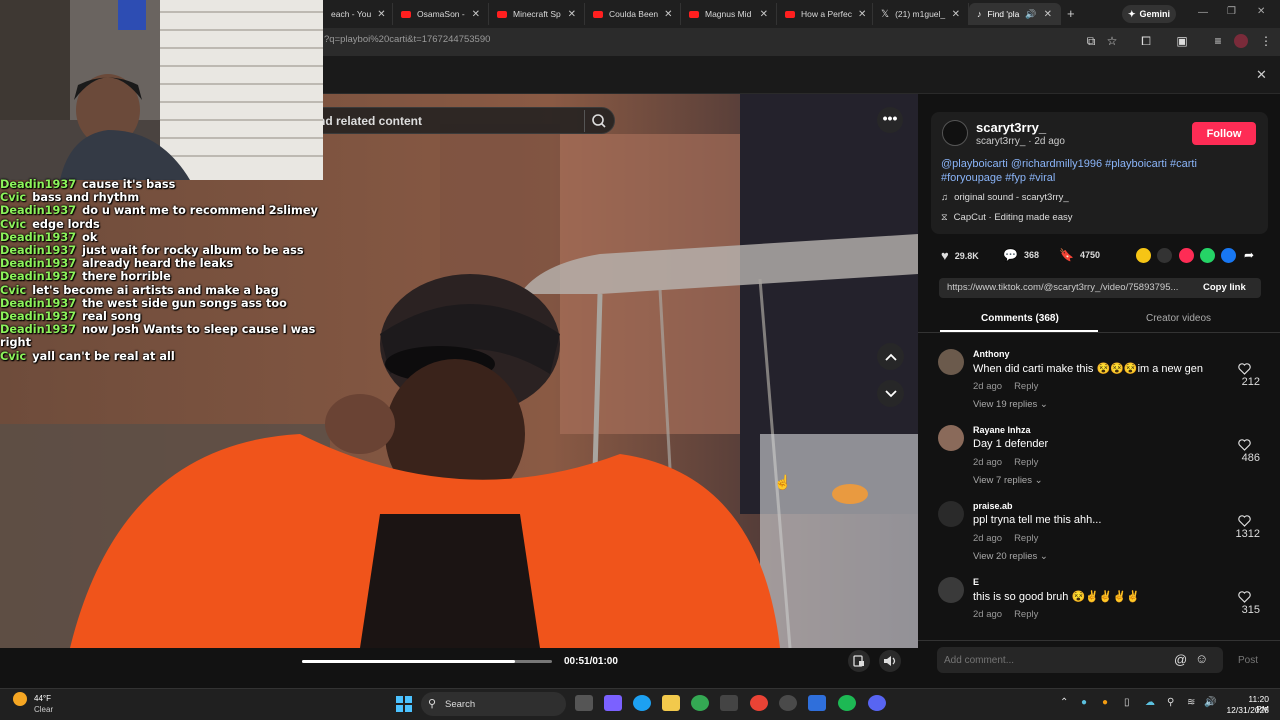  Describe the element at coordinates (1091, 41) in the screenshot. I see `cast-icon: ⧉` at that location.